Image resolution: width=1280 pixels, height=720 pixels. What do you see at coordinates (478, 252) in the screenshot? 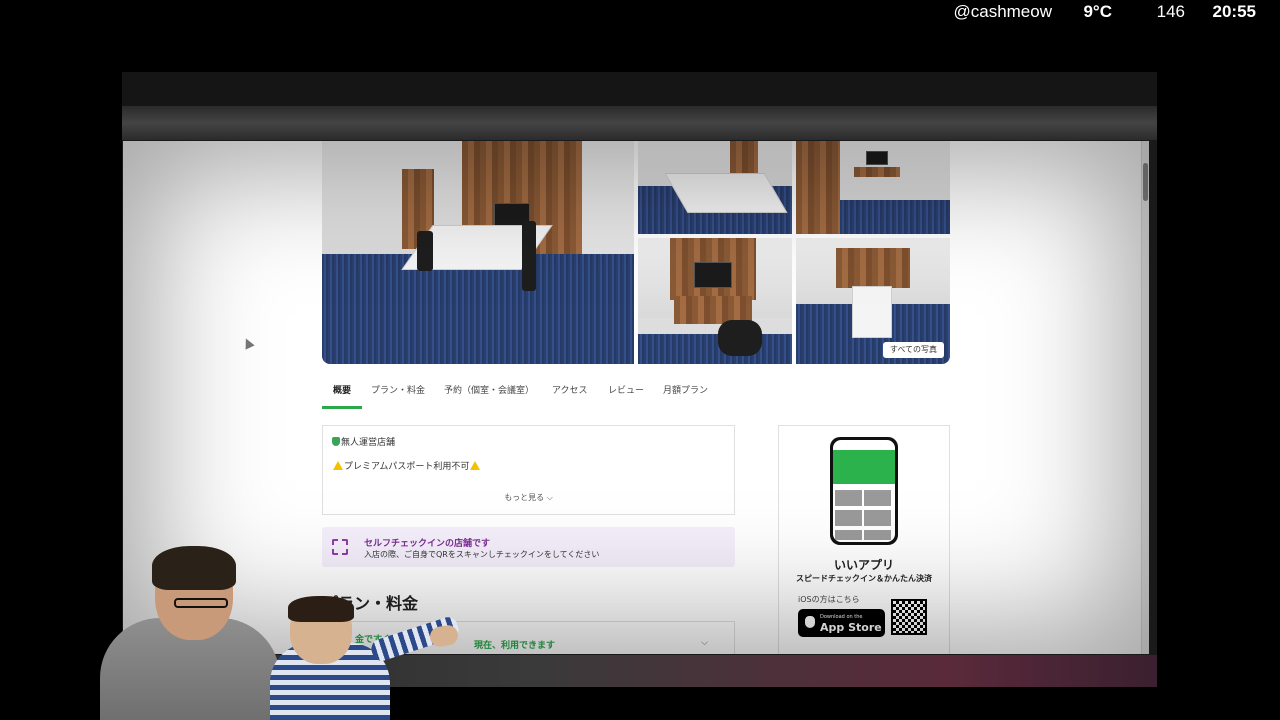
I see `main-room-photo` at bounding box center [478, 252].